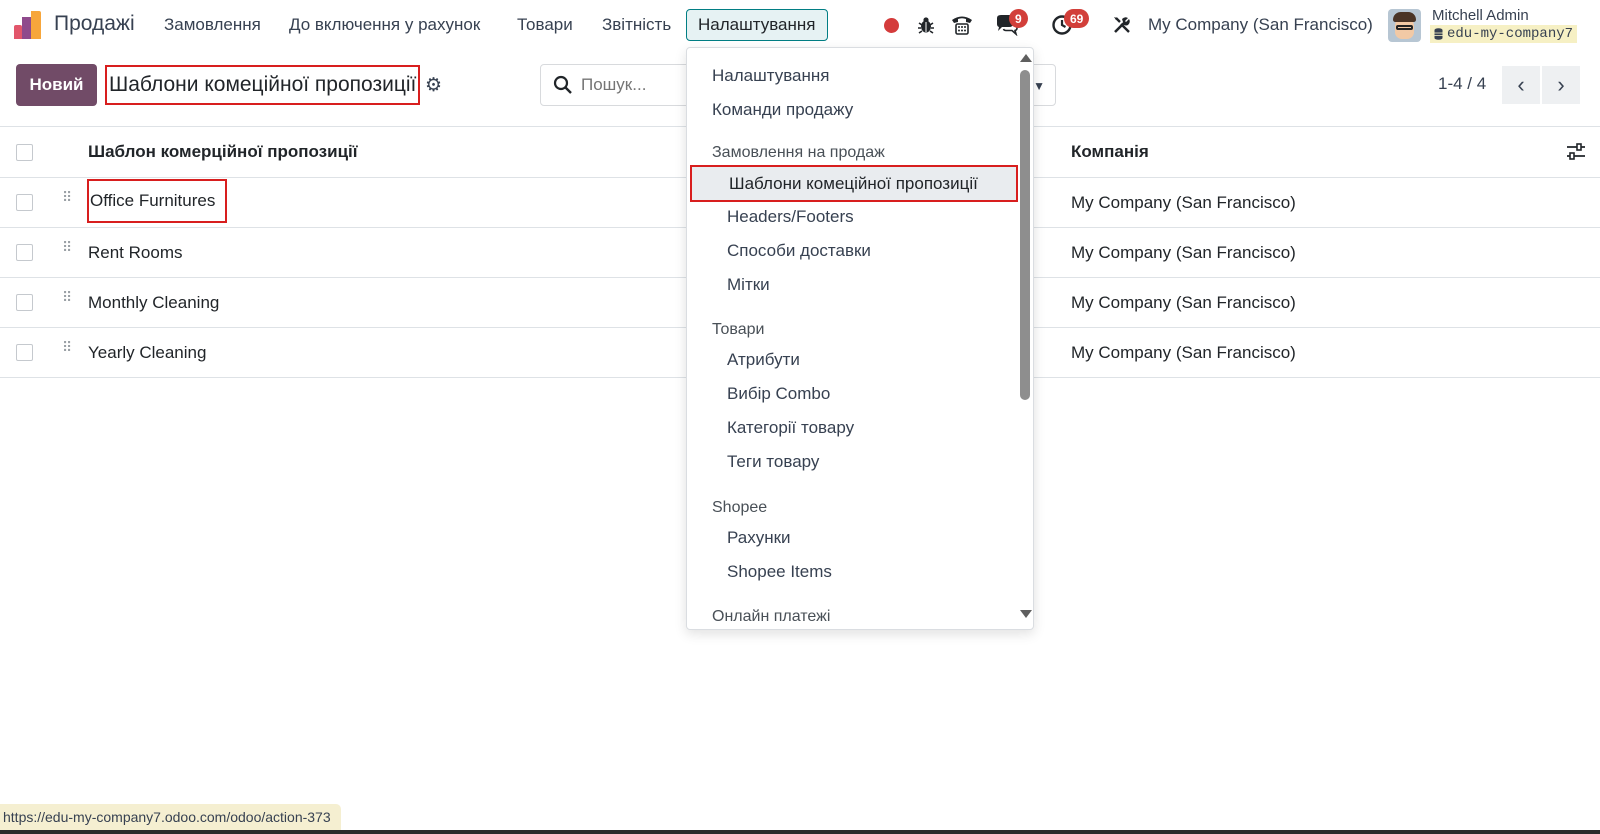 Image resolution: width=1600 pixels, height=834 pixels. Describe the element at coordinates (757, 25) in the screenshot. I see `menu-configuration: Налаштування` at that location.